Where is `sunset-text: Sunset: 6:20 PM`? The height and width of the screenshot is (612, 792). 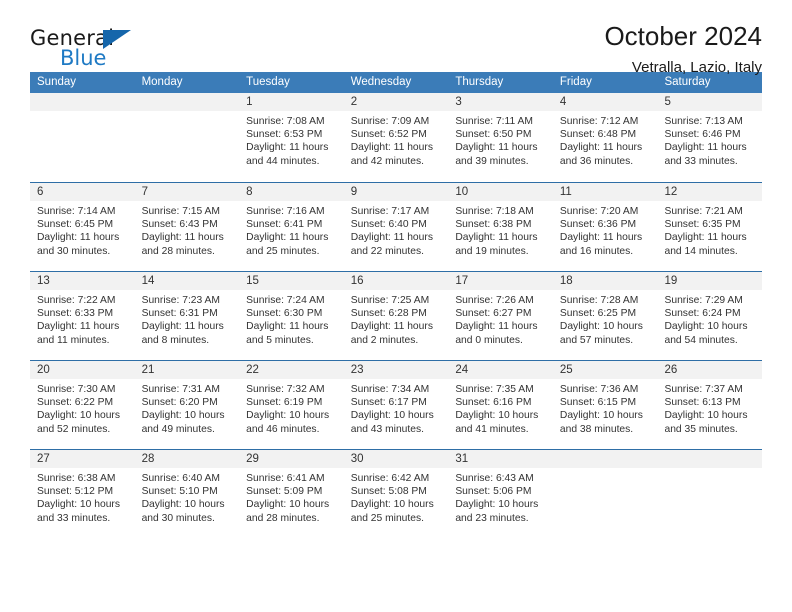 sunset-text: Sunset: 6:20 PM is located at coordinates (179, 403).